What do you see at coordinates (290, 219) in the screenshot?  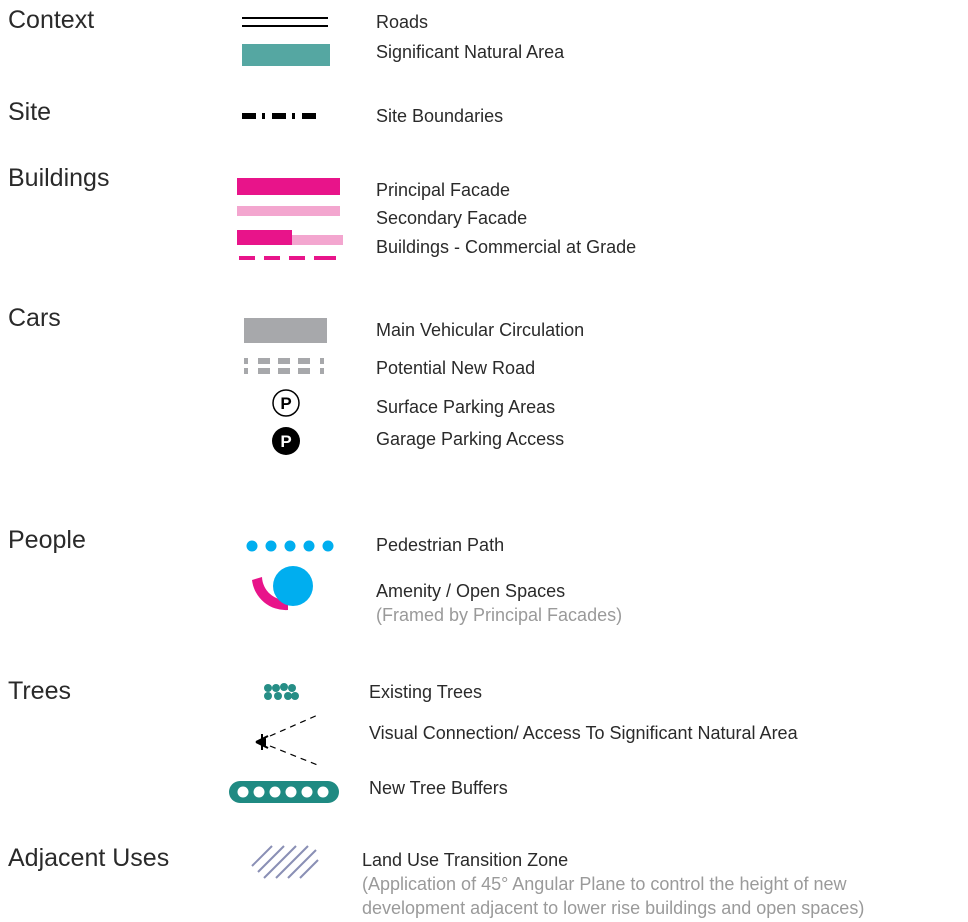 I see `magenta-bar-icon` at bounding box center [290, 219].